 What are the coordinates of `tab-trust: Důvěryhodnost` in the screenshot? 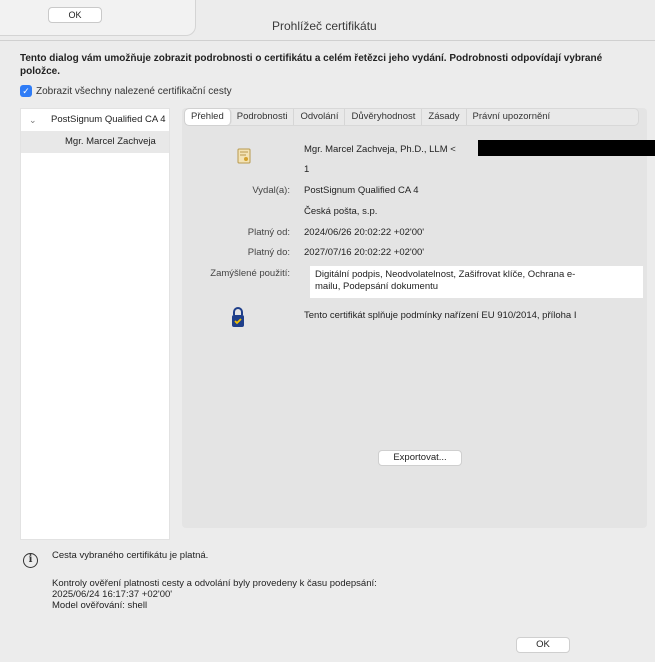 It's located at (384, 117).